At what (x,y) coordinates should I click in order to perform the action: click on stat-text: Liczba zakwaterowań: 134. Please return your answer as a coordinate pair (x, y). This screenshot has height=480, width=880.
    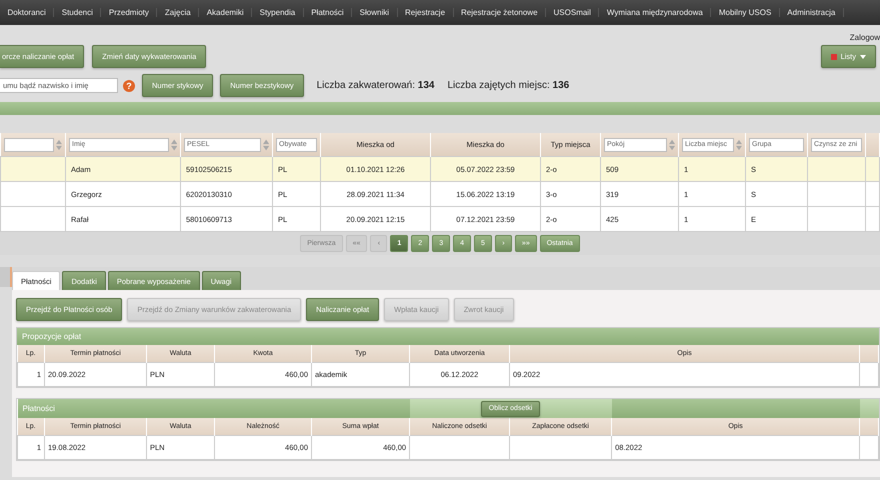
    Looking at the image, I should click on (375, 85).